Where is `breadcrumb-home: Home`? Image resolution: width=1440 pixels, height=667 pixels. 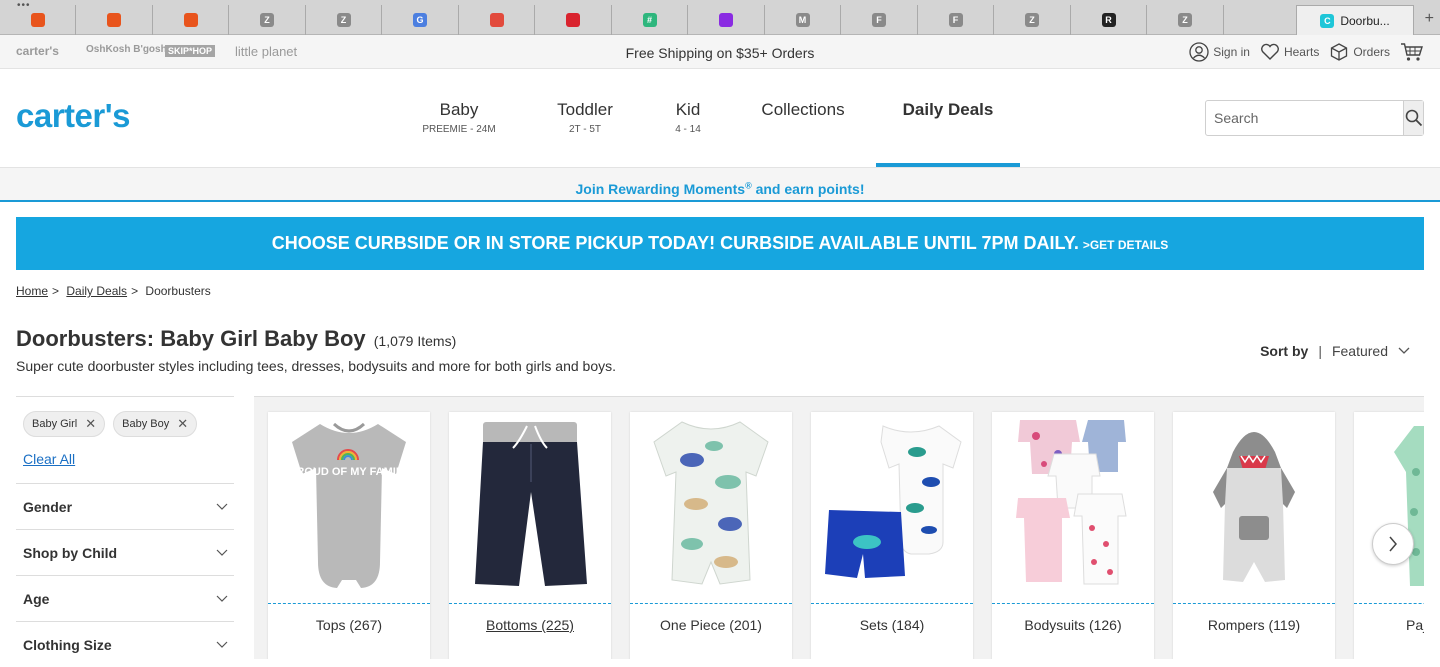 breadcrumb-home: Home is located at coordinates (32, 291).